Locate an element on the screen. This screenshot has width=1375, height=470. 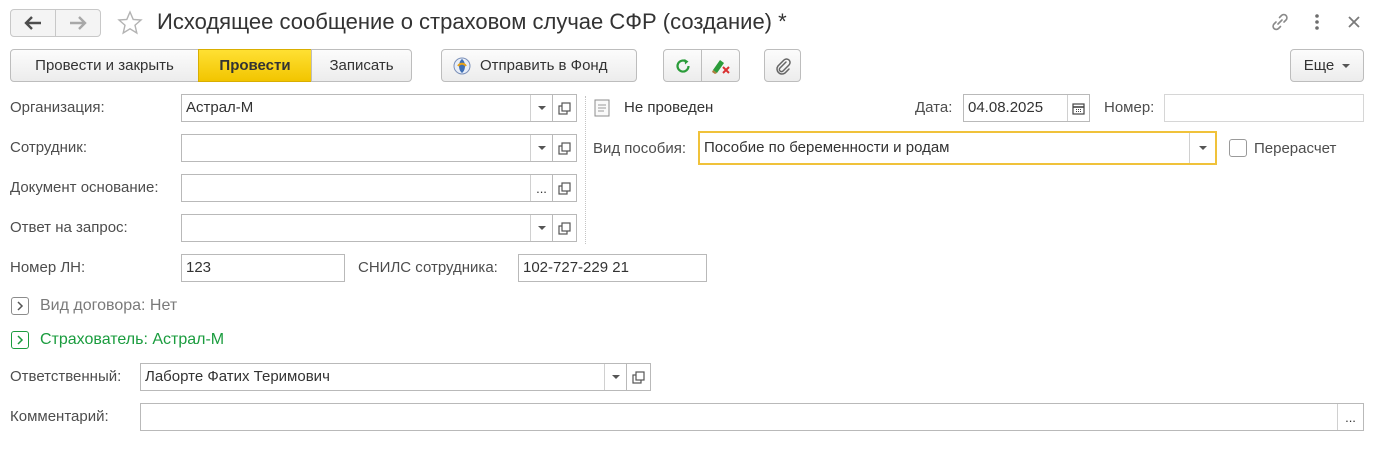
organization-value: Астрал-М is located at coordinates (220, 107).